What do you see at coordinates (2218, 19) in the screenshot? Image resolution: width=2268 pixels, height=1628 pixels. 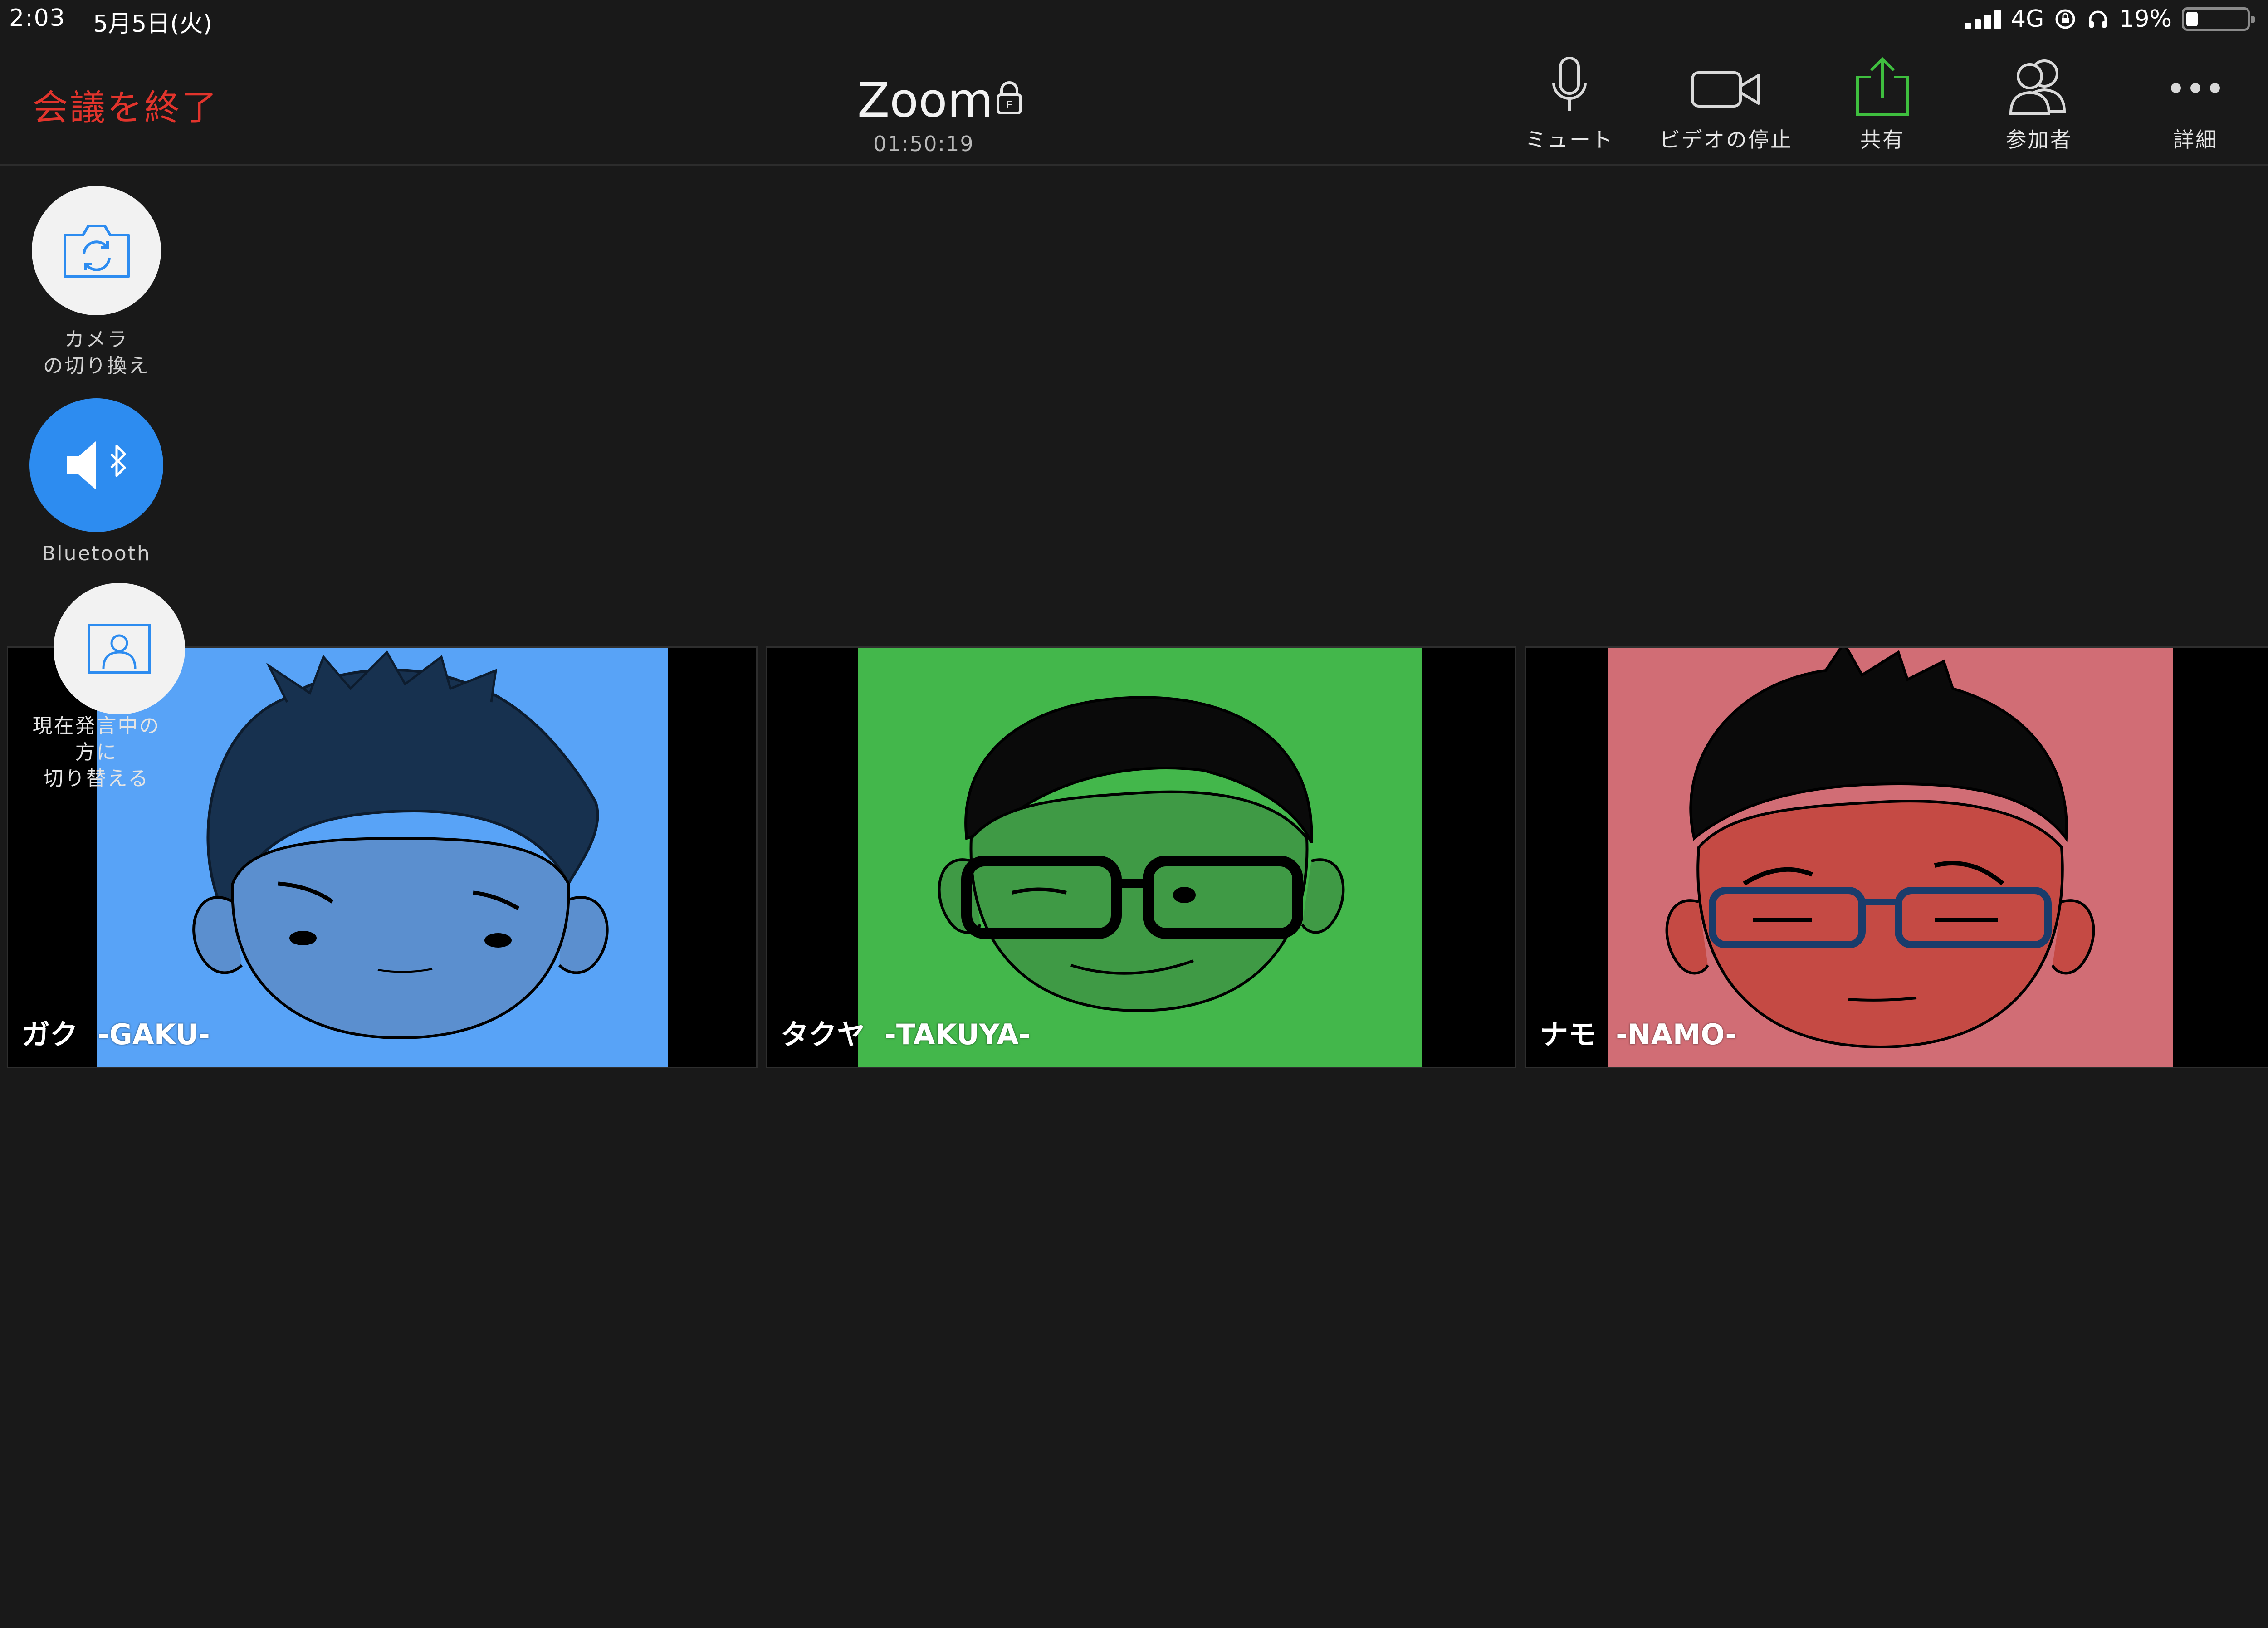 I see `battery-icon` at bounding box center [2218, 19].